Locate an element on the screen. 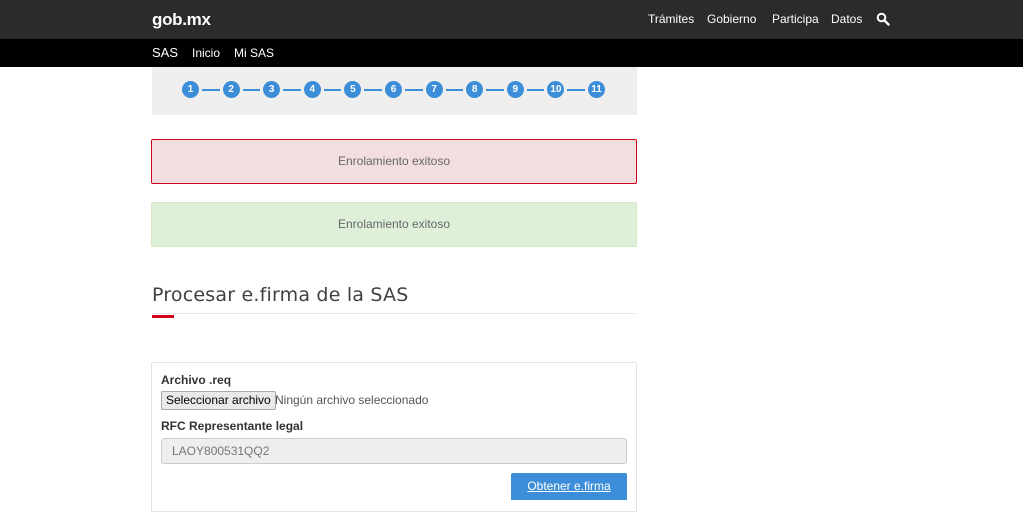 The image size is (1023, 512). step-8: 8 is located at coordinates (475, 89).